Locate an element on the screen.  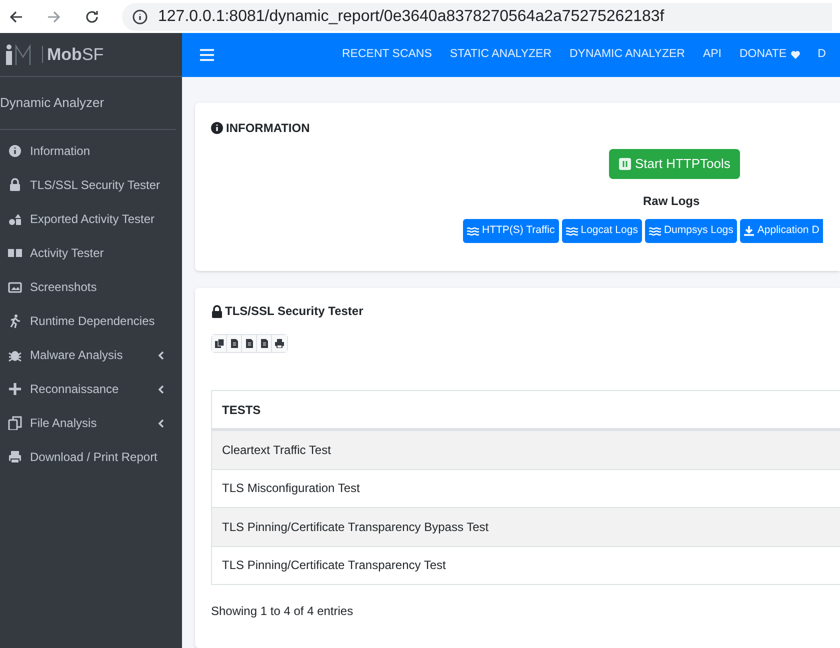
sidebar-item: Reconnaissance is located at coordinates (91, 389).